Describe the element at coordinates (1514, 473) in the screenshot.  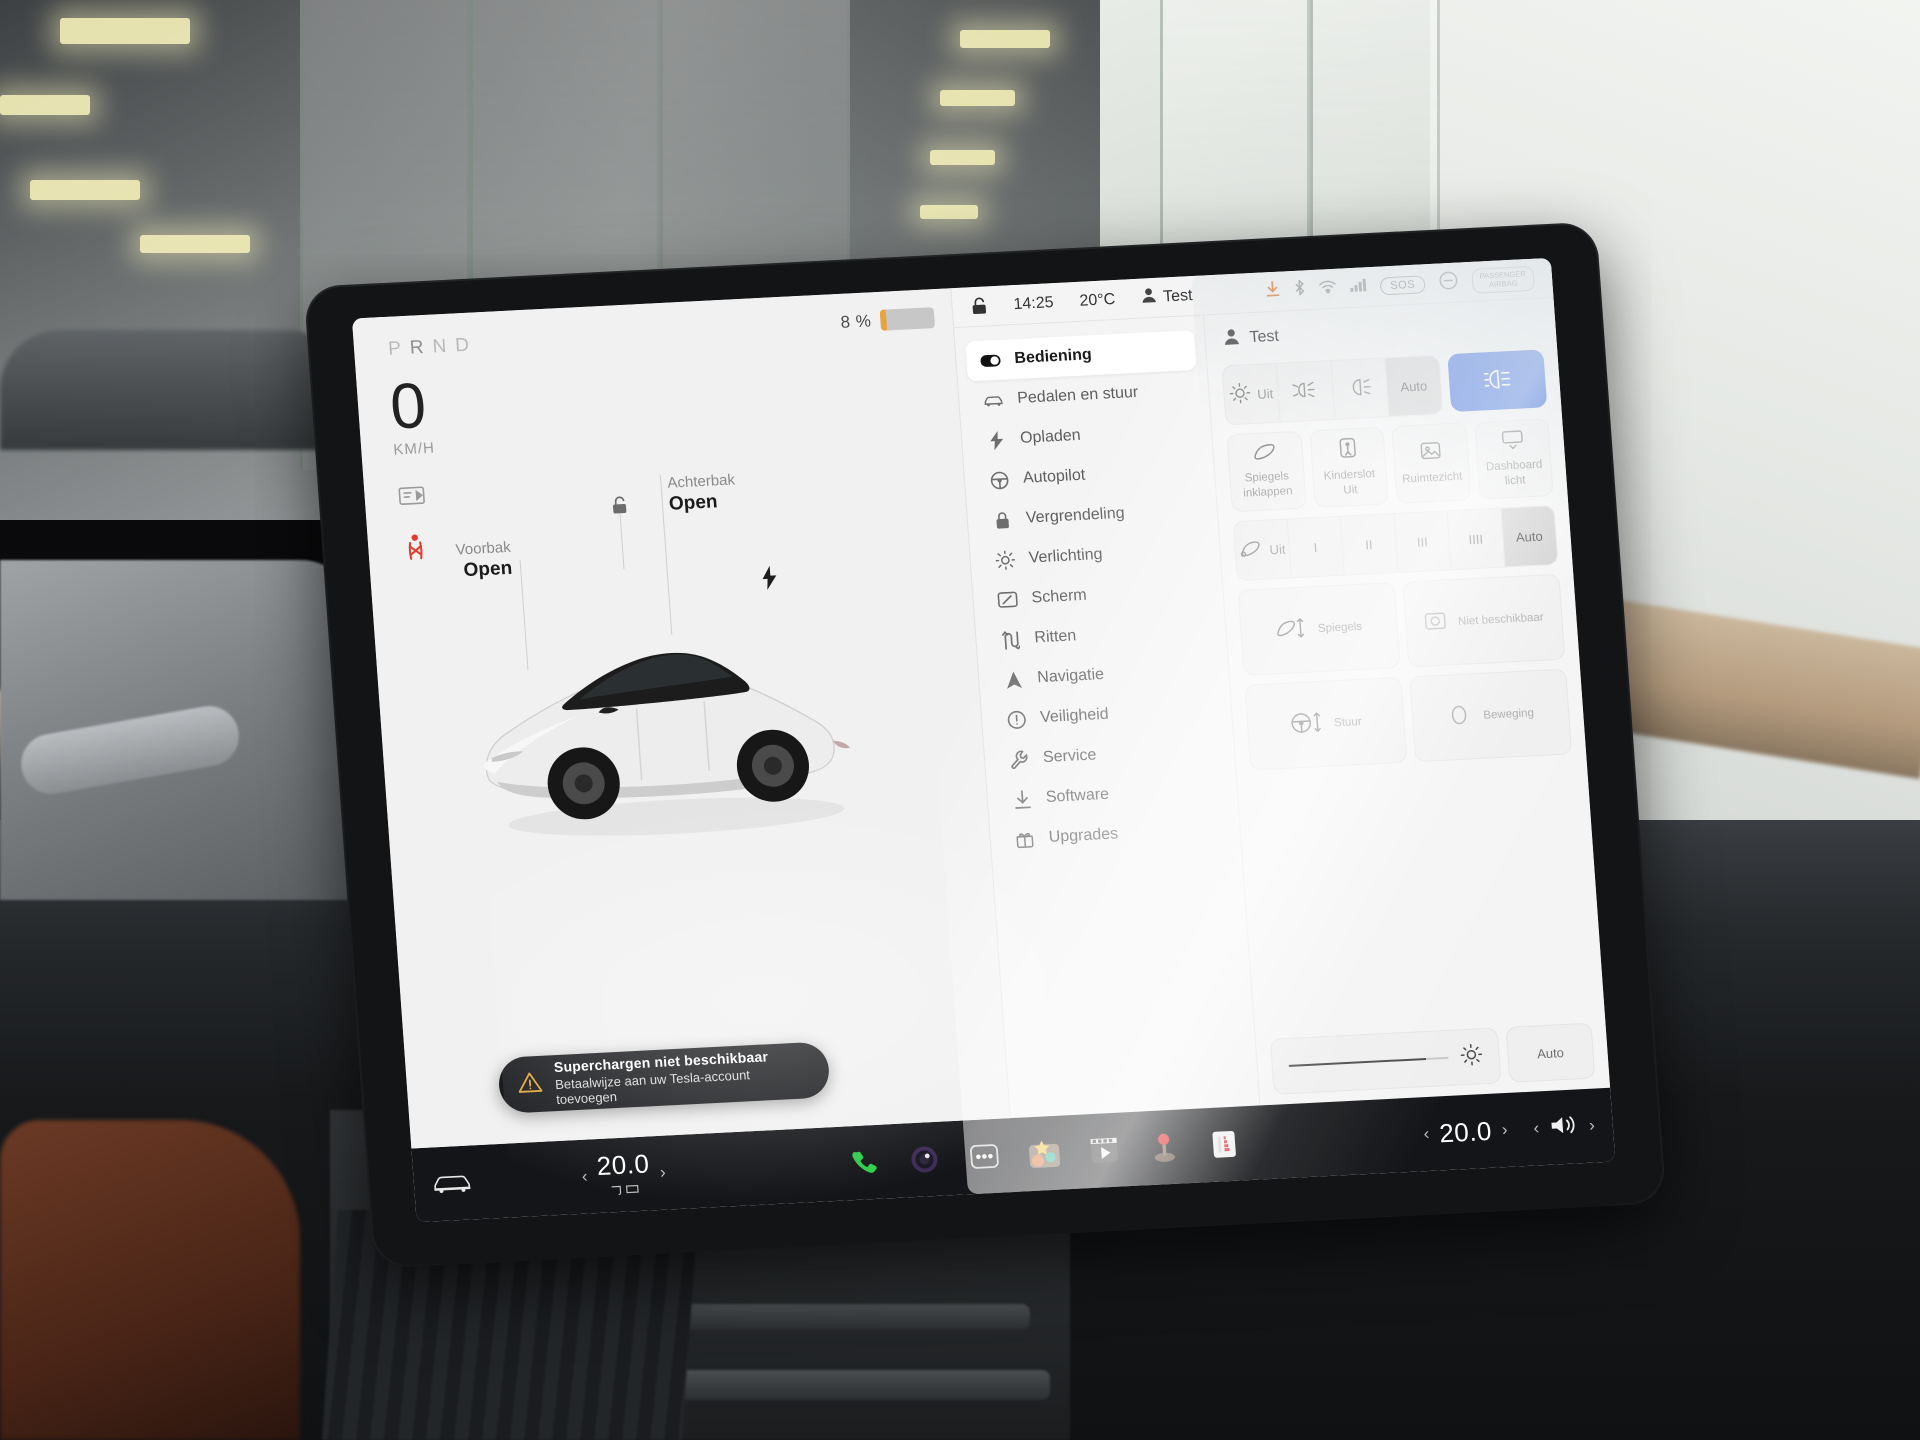
I see `tile-label: Dashboard licht` at that location.